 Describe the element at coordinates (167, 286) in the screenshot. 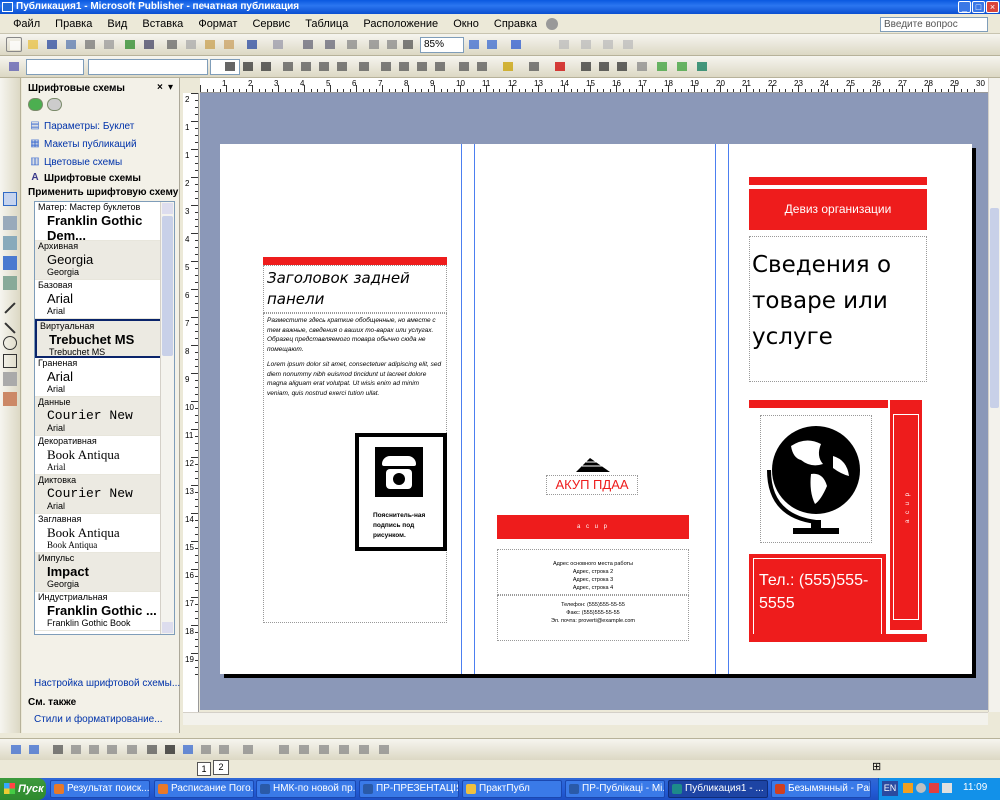

I see `scroll-thumb` at that location.